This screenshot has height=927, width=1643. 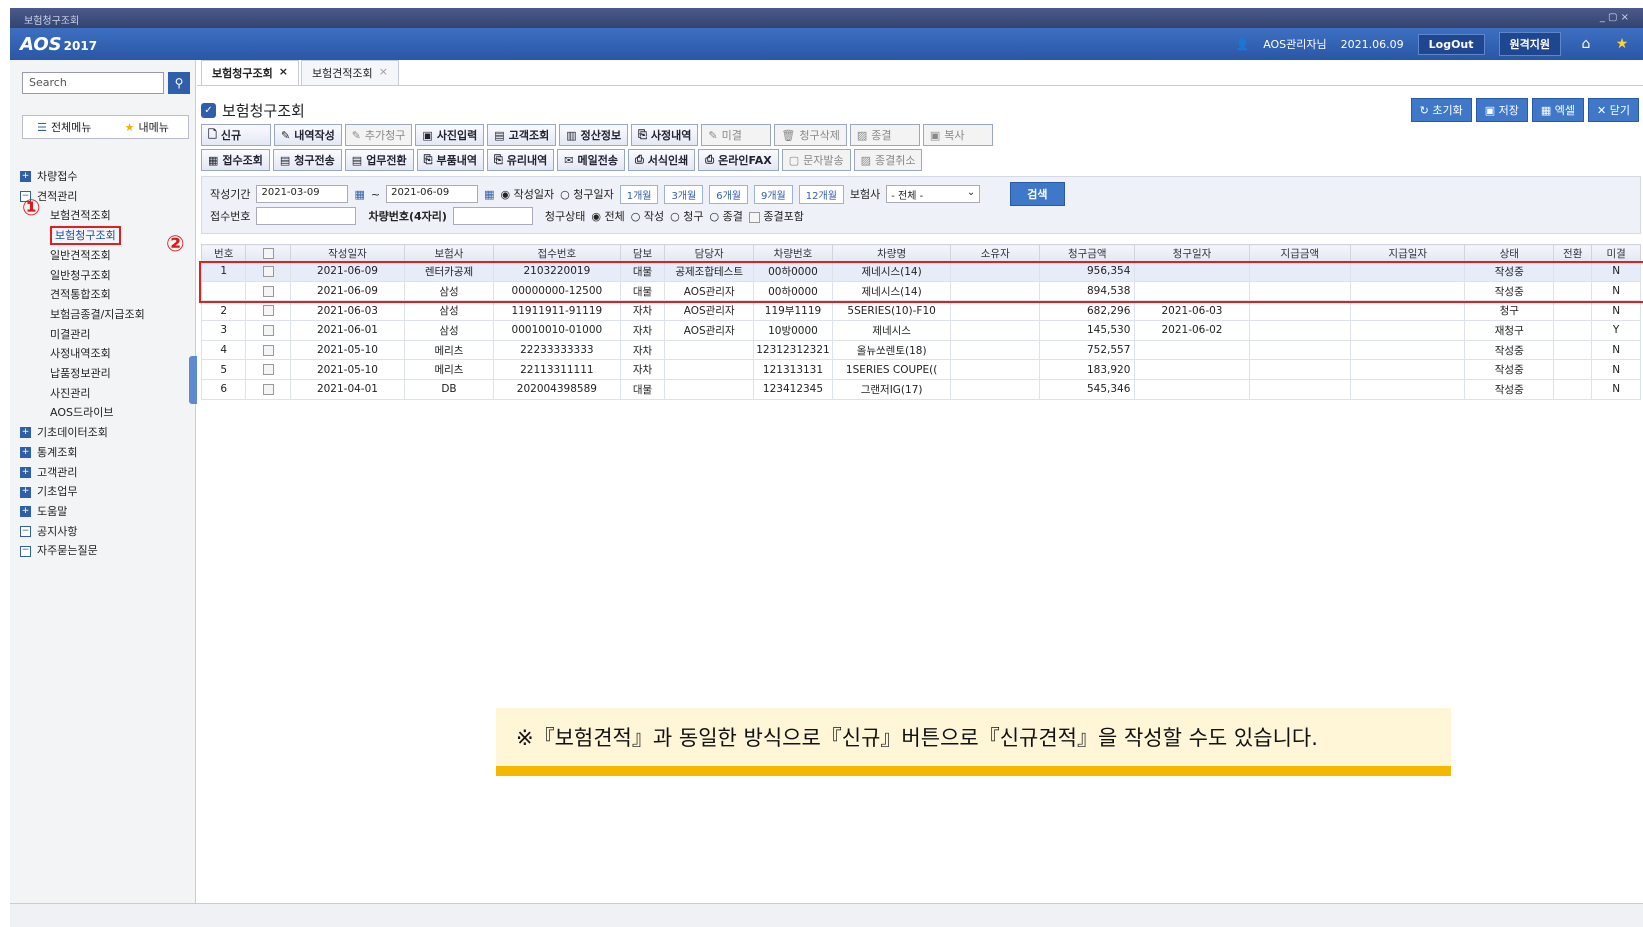 I want to click on tree-group: + 기초업무, so click(x=82, y=492).